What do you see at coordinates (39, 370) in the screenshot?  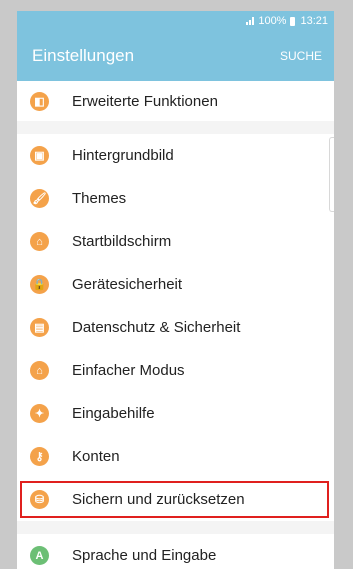 I see `easy-mode-icon: ⌂` at bounding box center [39, 370].